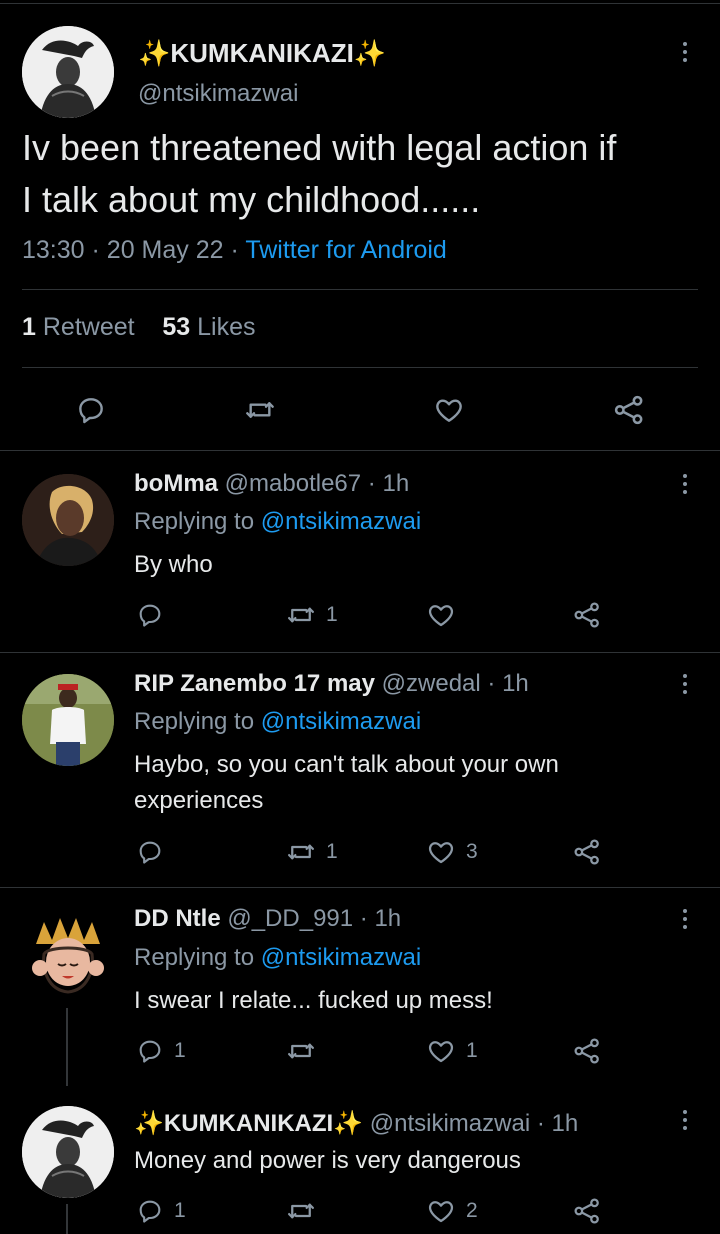  Describe the element at coordinates (431, 683) in the screenshot. I see `reply-handle: @zwedal` at that location.